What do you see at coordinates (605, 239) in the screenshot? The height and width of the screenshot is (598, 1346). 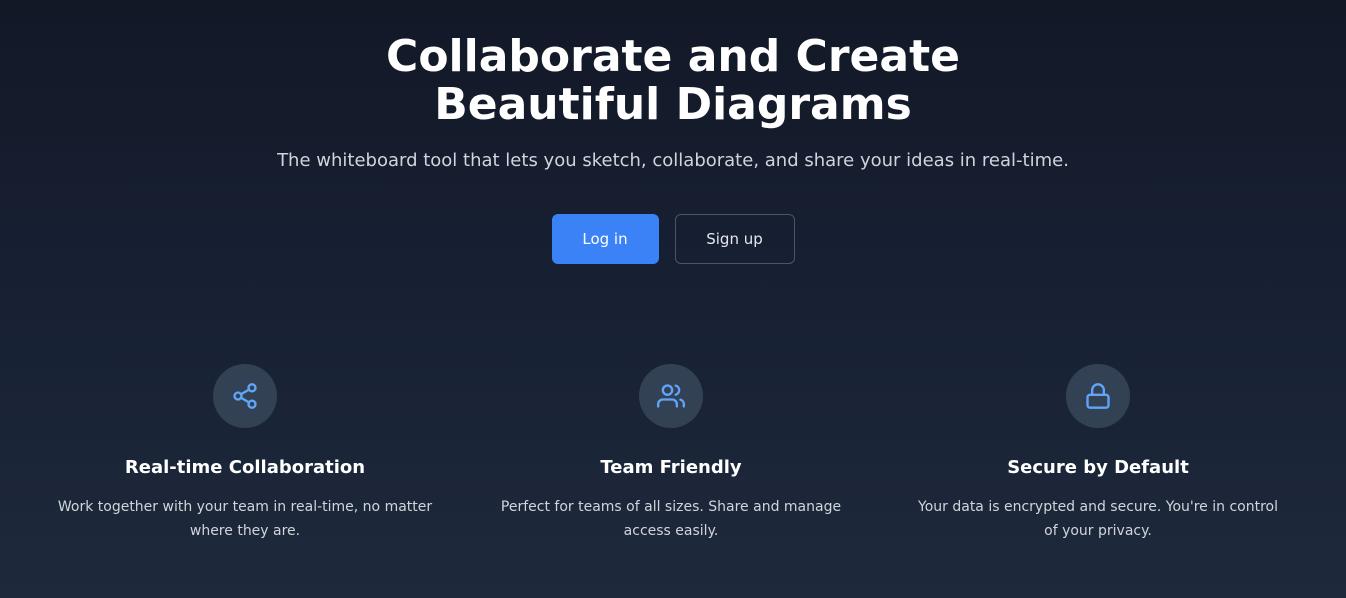 I see `login-button: Log in` at bounding box center [605, 239].